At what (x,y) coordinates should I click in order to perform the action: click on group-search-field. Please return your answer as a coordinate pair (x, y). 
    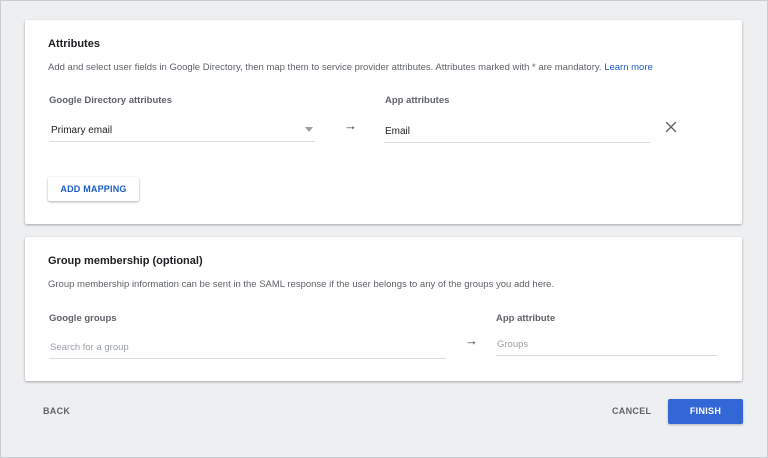
    Looking at the image, I should click on (248, 347).